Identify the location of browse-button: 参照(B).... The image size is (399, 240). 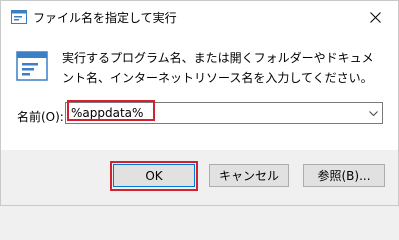
(344, 175).